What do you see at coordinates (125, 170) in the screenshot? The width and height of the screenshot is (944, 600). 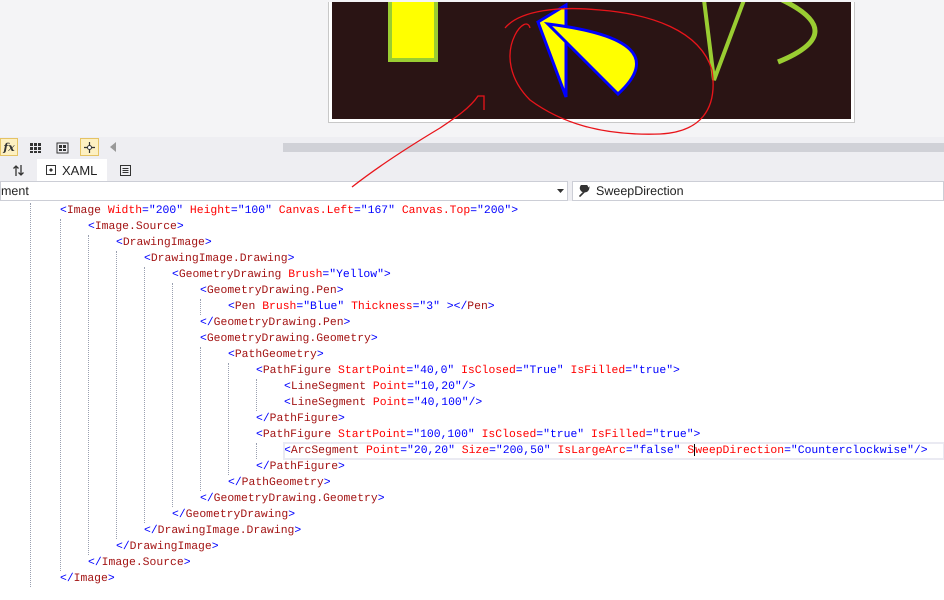 I see `document-list-icon` at bounding box center [125, 170].